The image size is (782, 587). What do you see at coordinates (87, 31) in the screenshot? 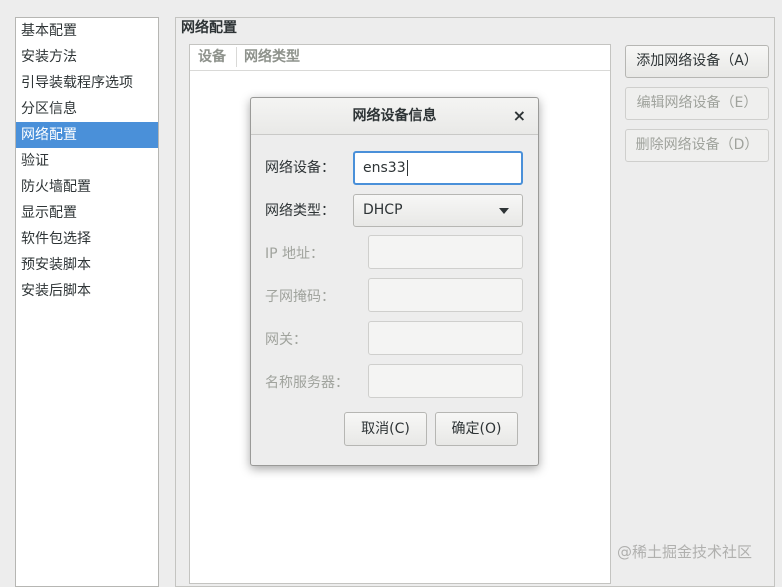
I see `sidebar-item-basic-config: 基本配置` at bounding box center [87, 31].